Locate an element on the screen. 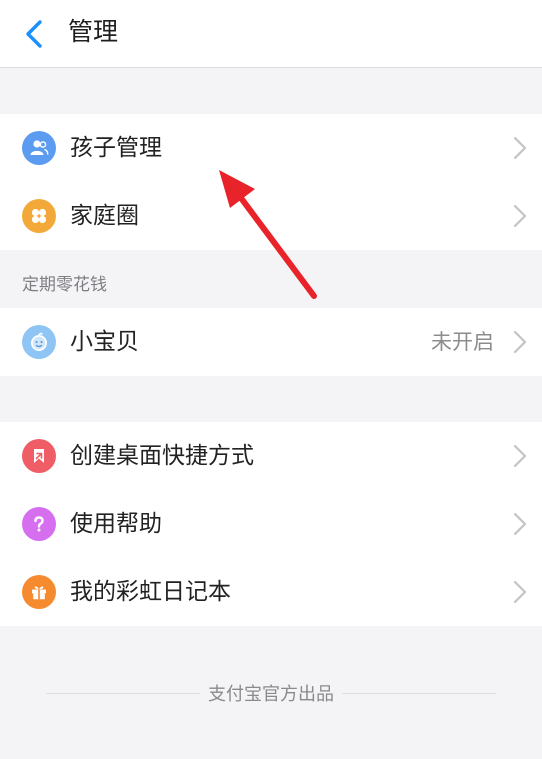  list-item-label: 家庭圈 is located at coordinates (104, 216).